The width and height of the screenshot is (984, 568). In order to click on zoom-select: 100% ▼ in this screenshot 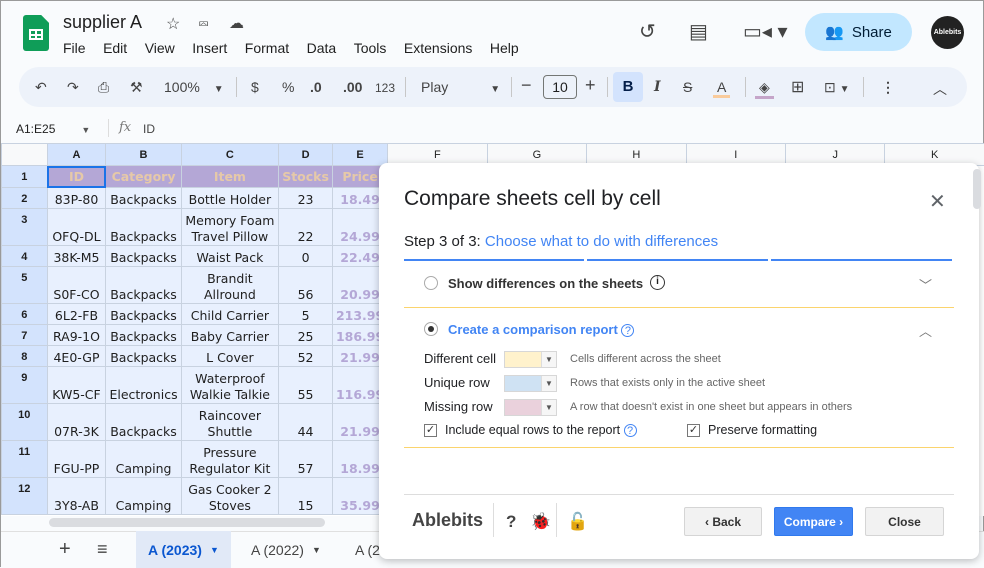, I will do `click(194, 87)`.